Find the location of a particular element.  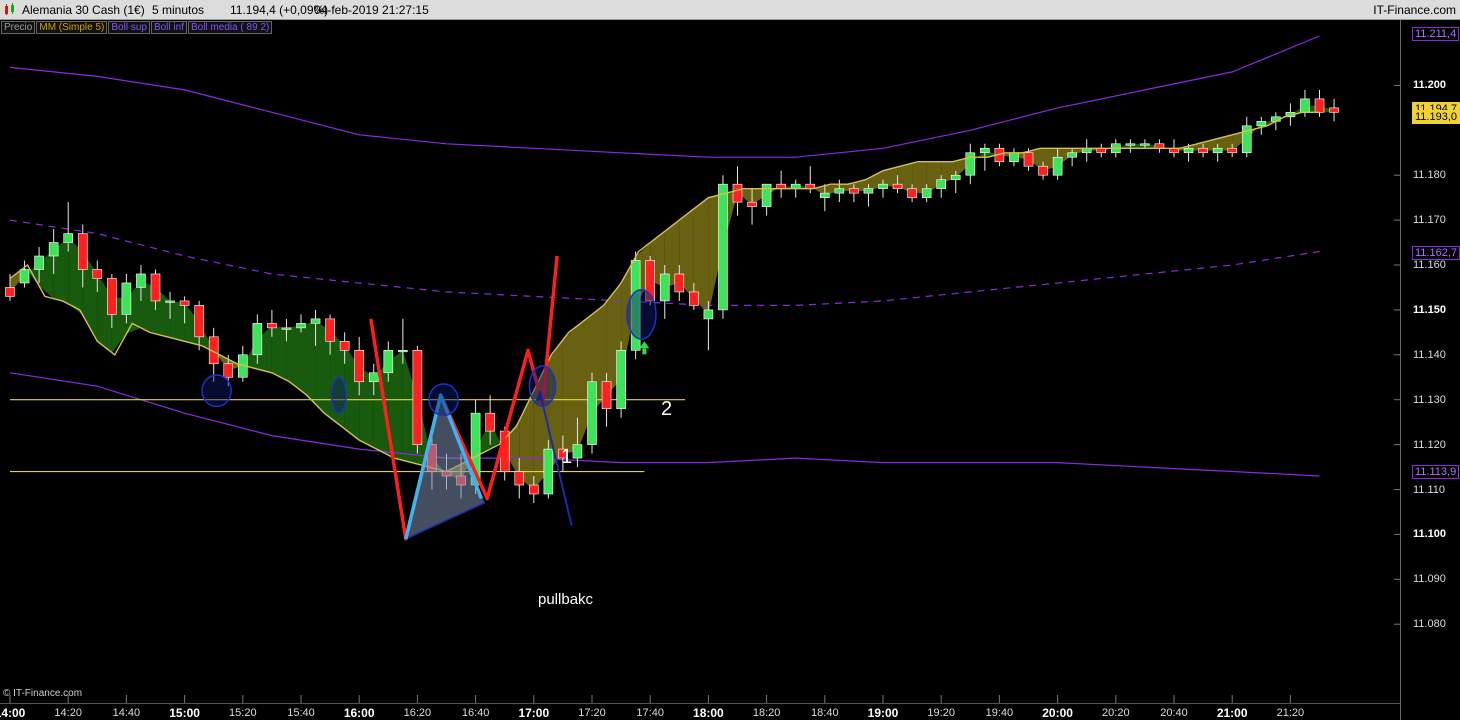

y-tick-label: 11.160 is located at coordinates (1429, 265).